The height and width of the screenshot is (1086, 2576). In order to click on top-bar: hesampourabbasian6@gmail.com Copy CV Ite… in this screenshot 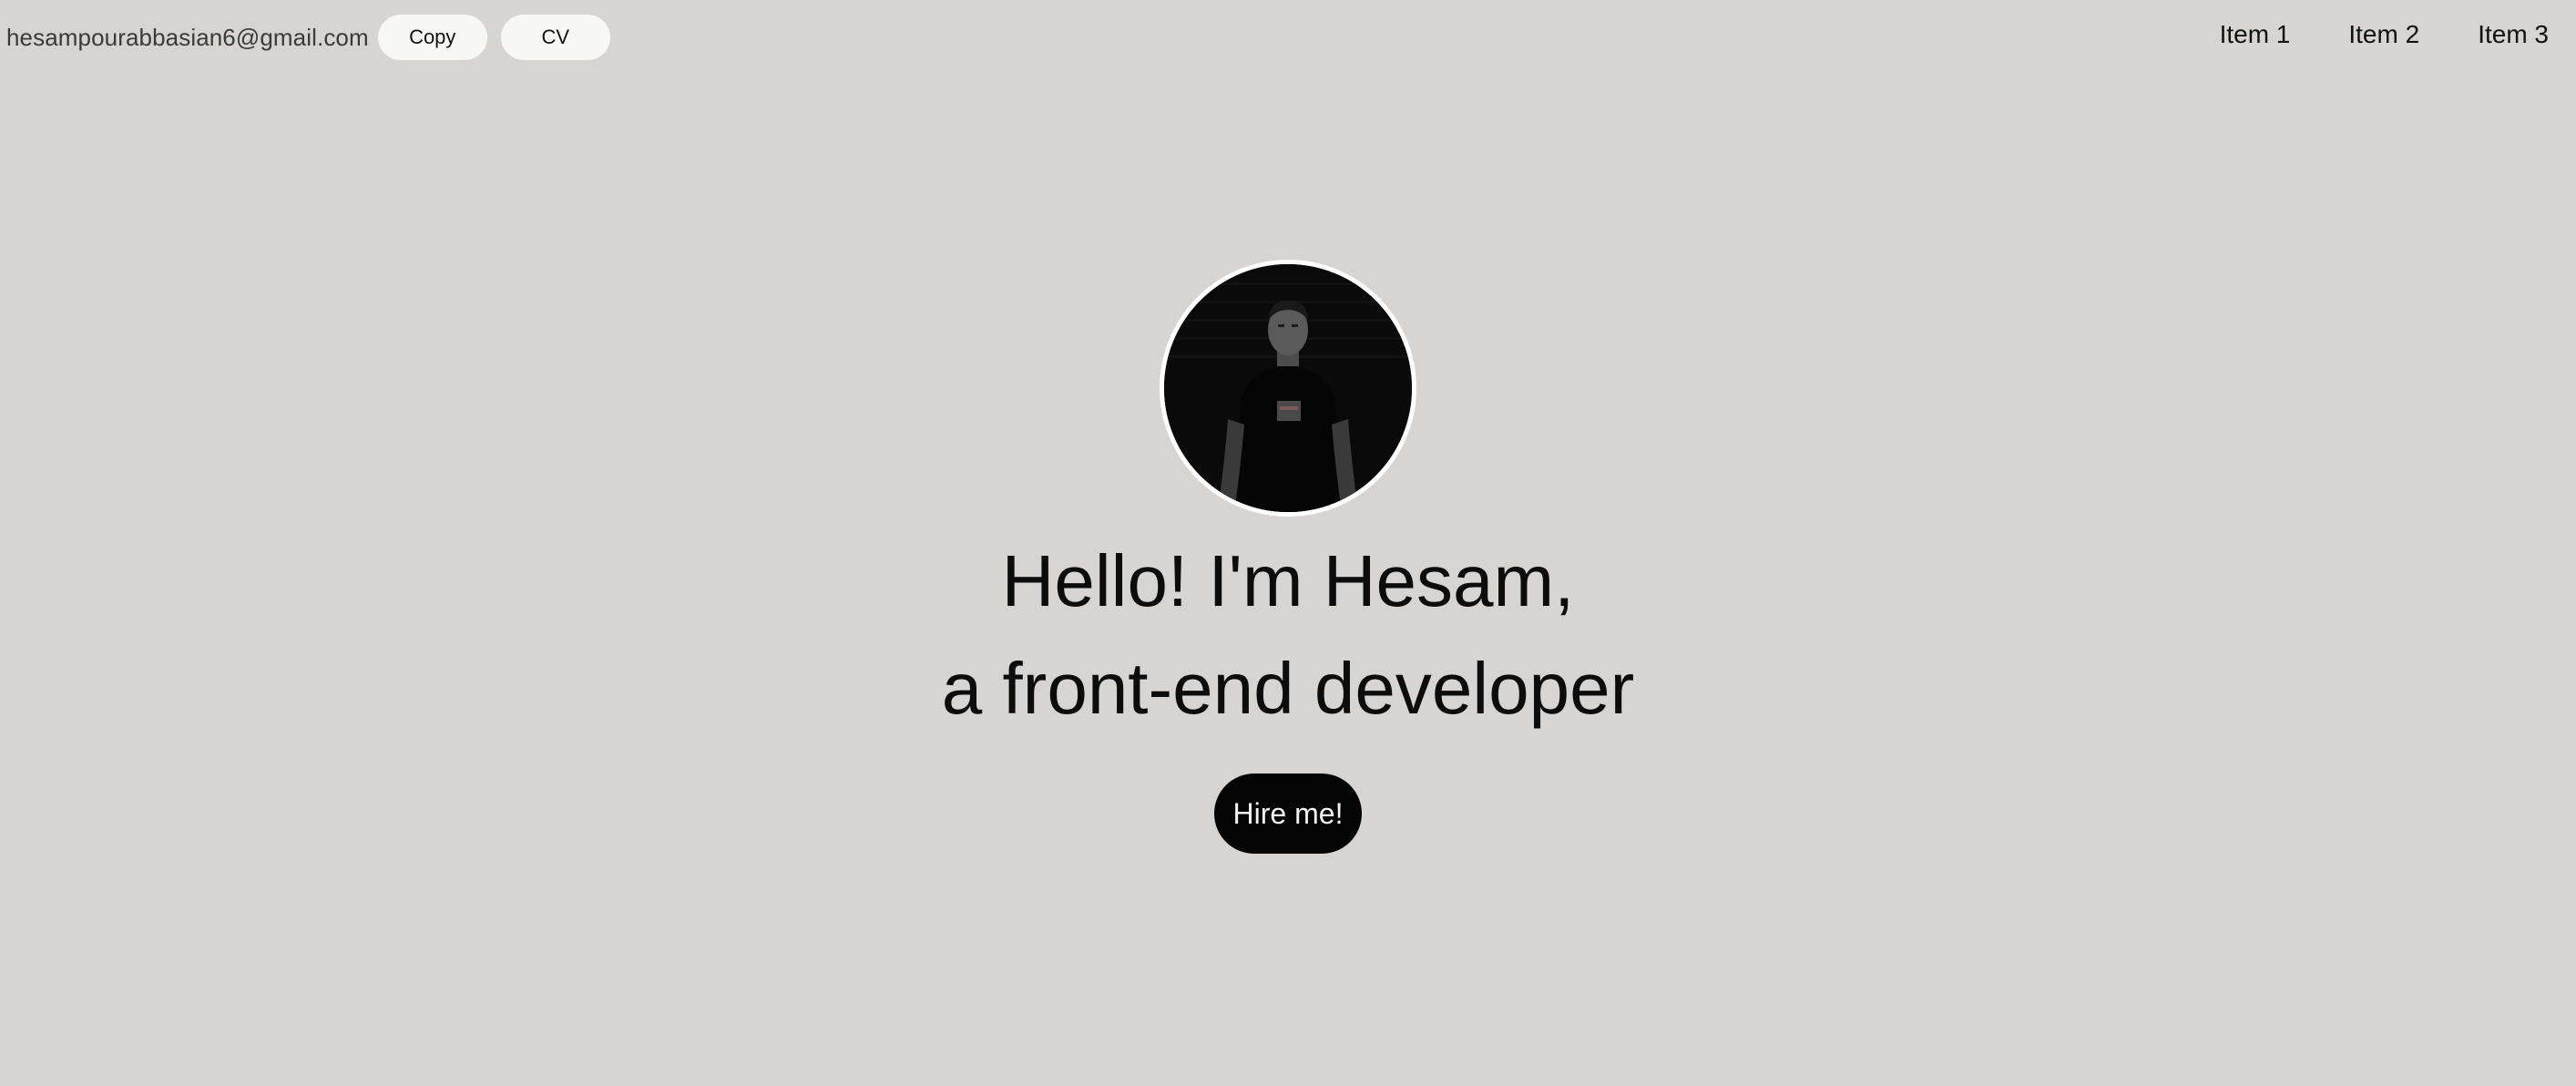, I will do `click(1288, 37)`.